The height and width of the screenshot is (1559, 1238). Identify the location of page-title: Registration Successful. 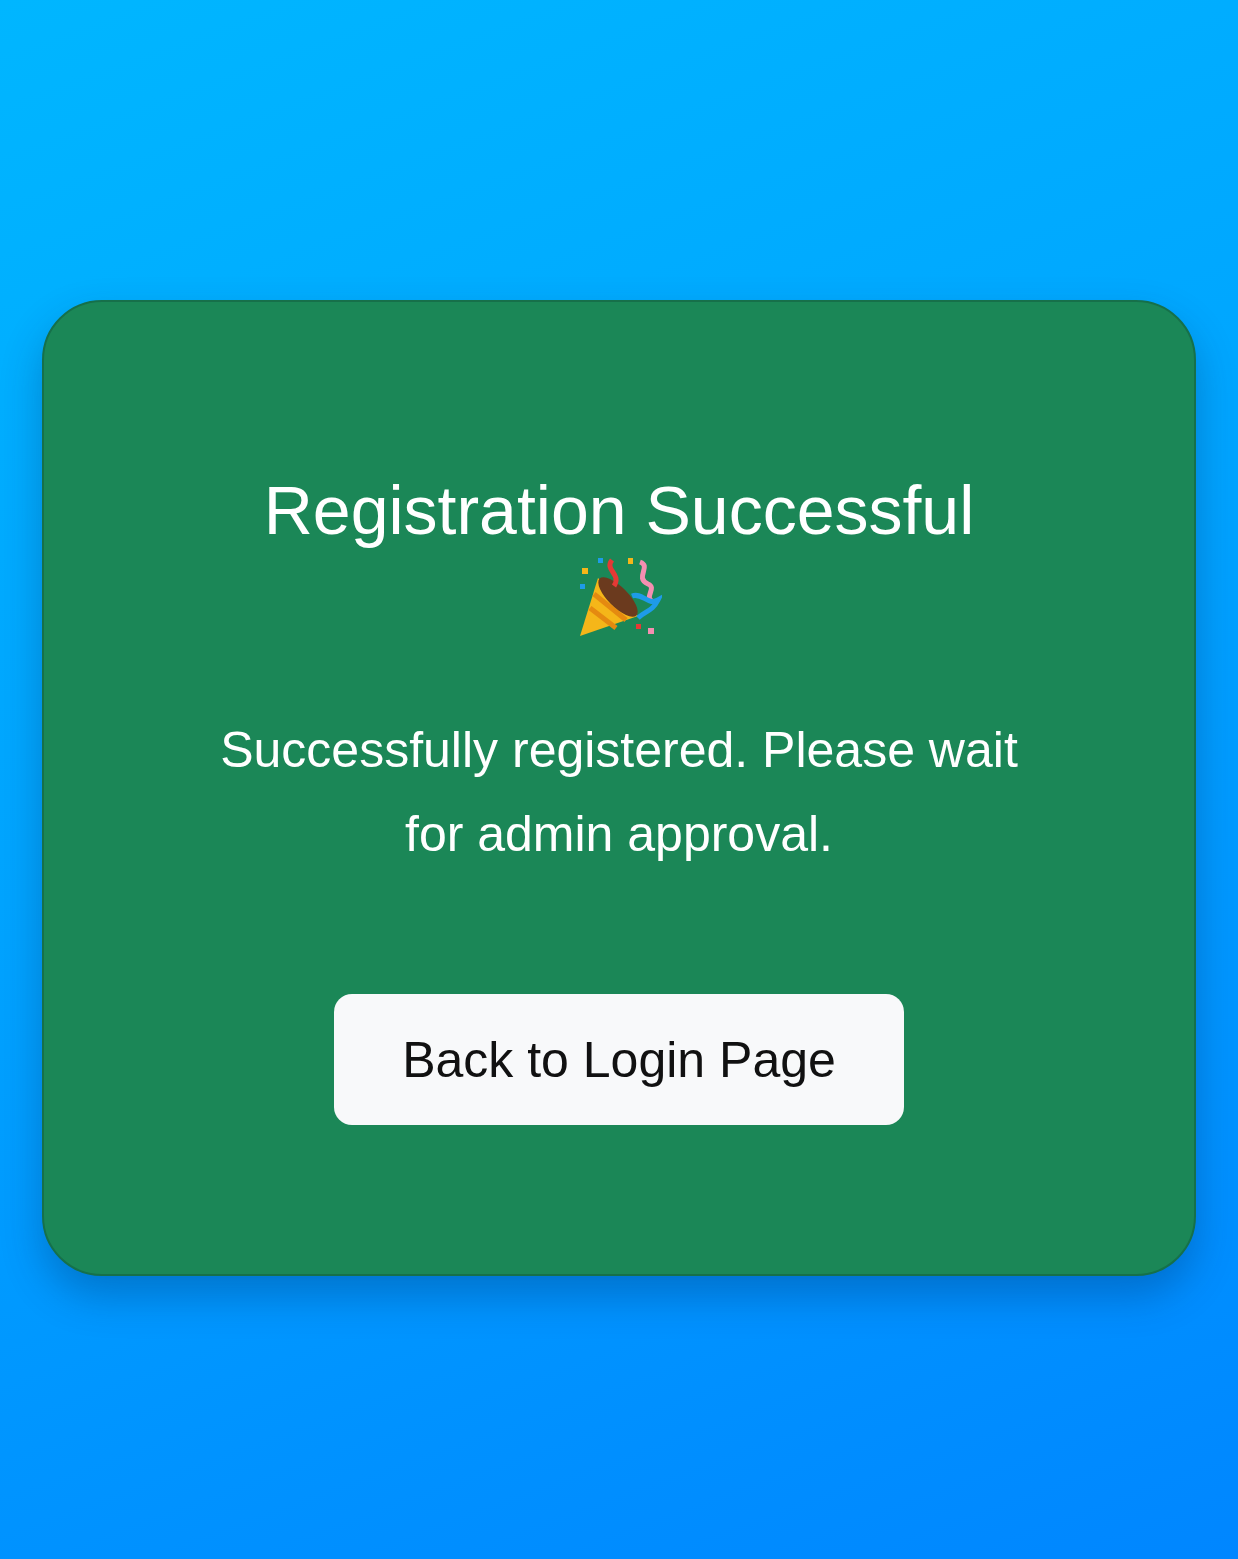
(619, 510).